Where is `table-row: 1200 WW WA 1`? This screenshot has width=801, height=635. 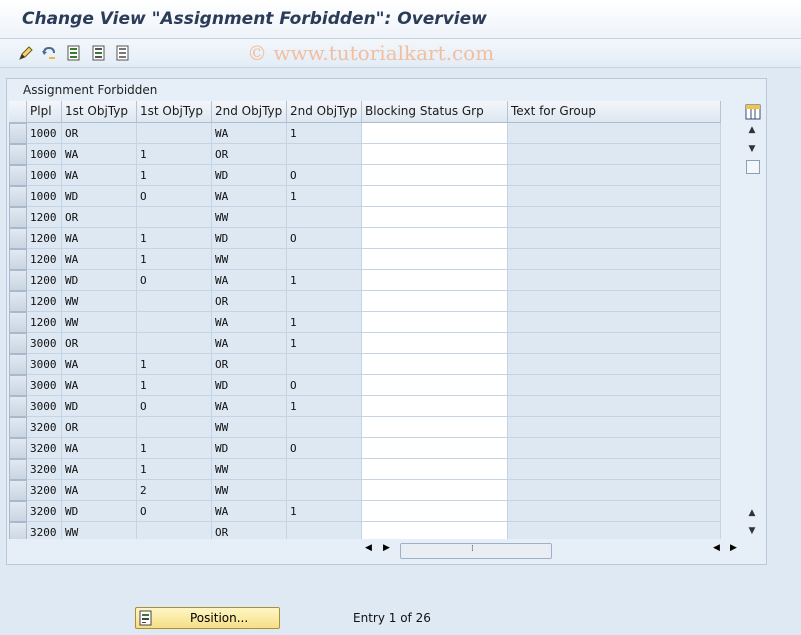 table-row: 1200 WW WA 1 is located at coordinates (365, 322).